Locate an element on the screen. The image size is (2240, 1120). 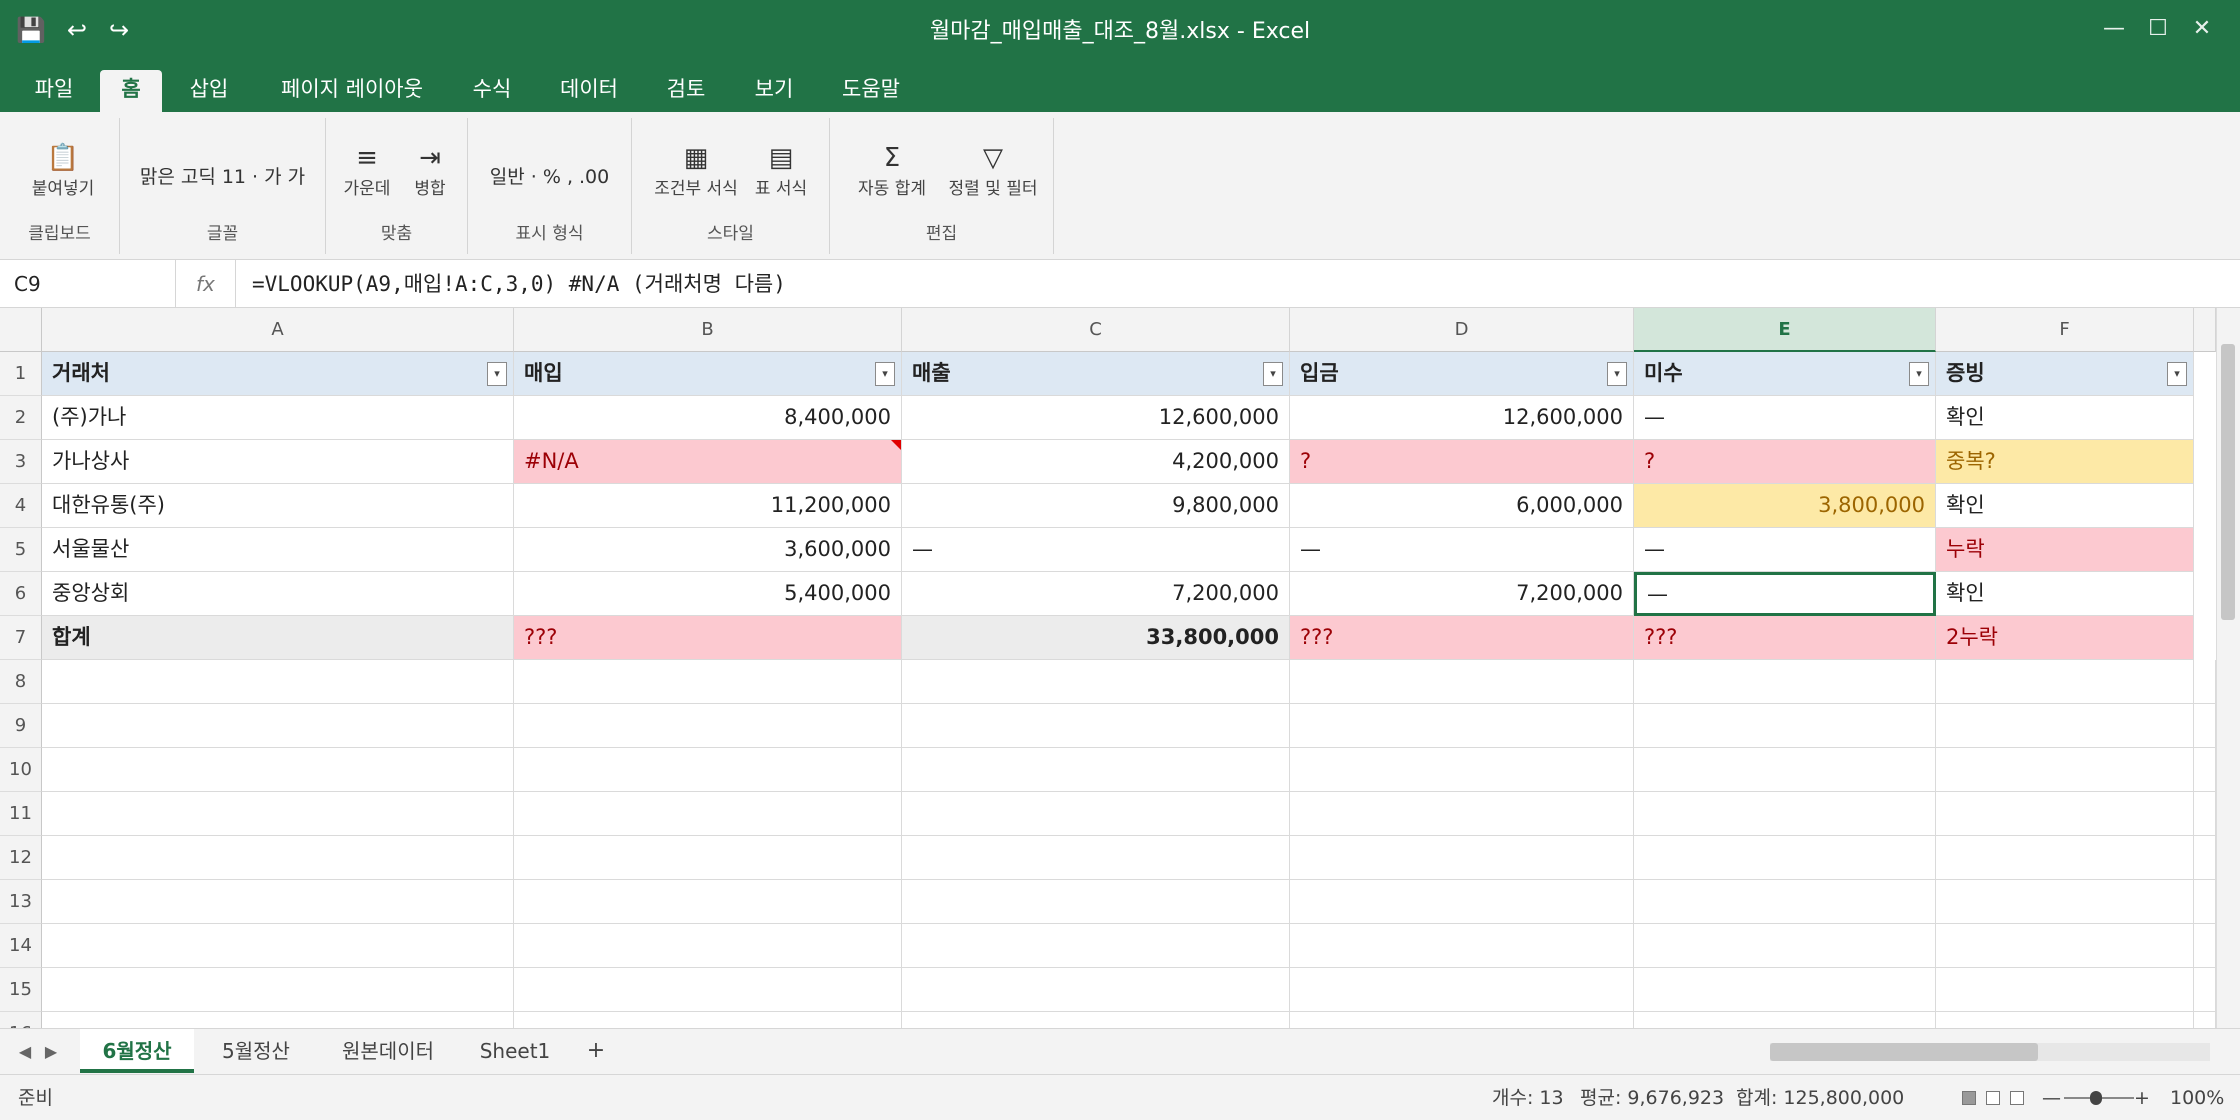
horizontal-scrollbar is located at coordinates (1990, 1052).